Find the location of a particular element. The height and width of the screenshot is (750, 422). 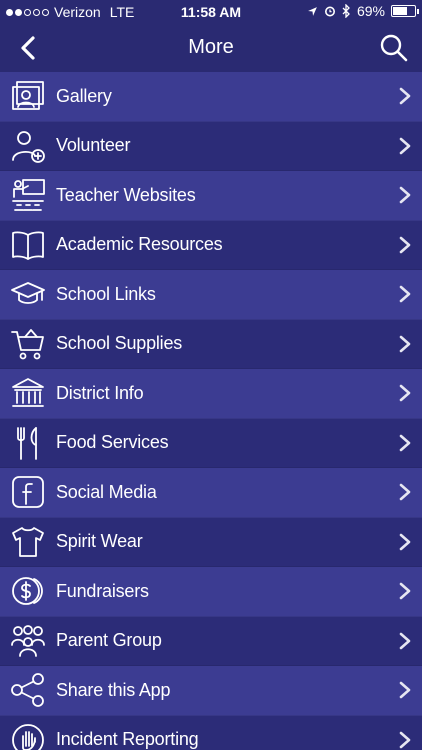

page-title: More is located at coordinates (211, 47).